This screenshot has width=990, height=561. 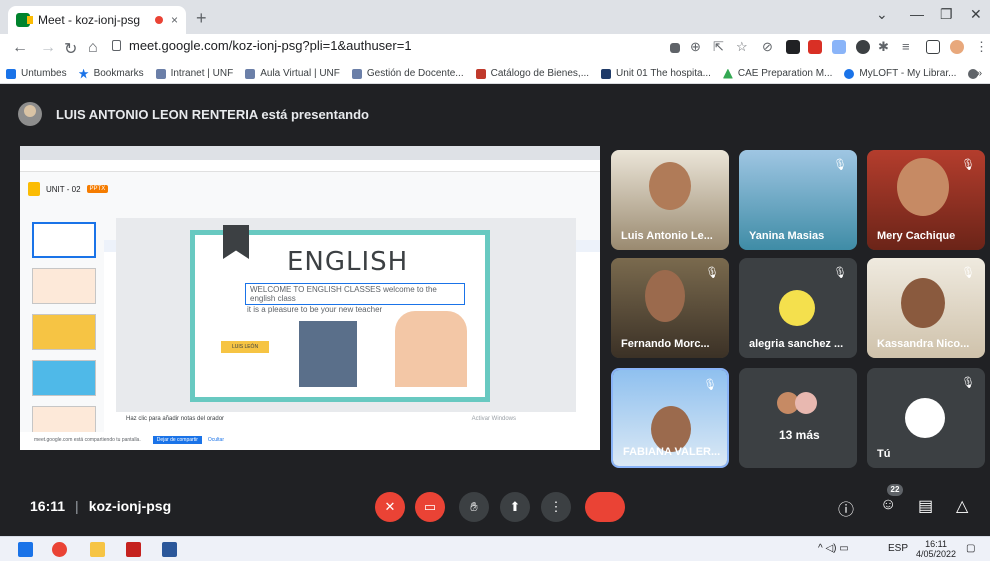 I want to click on profile-avatar, so click(x=957, y=47).